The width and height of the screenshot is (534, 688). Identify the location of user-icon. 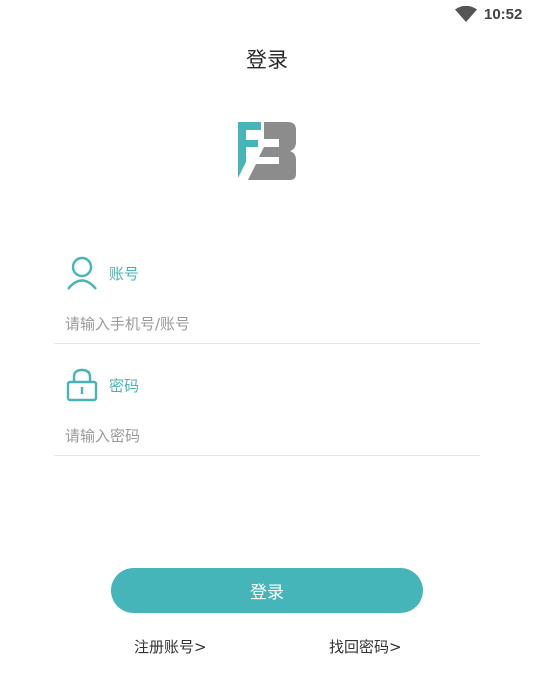
(82, 273).